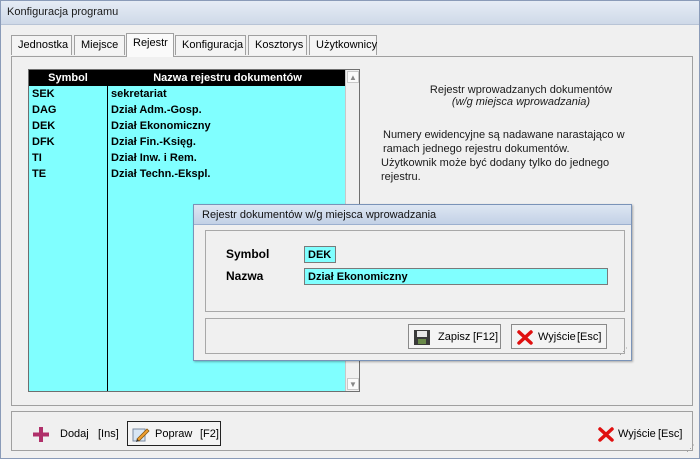  I want to click on tab-kosztorys: Kosztorys, so click(277, 45).